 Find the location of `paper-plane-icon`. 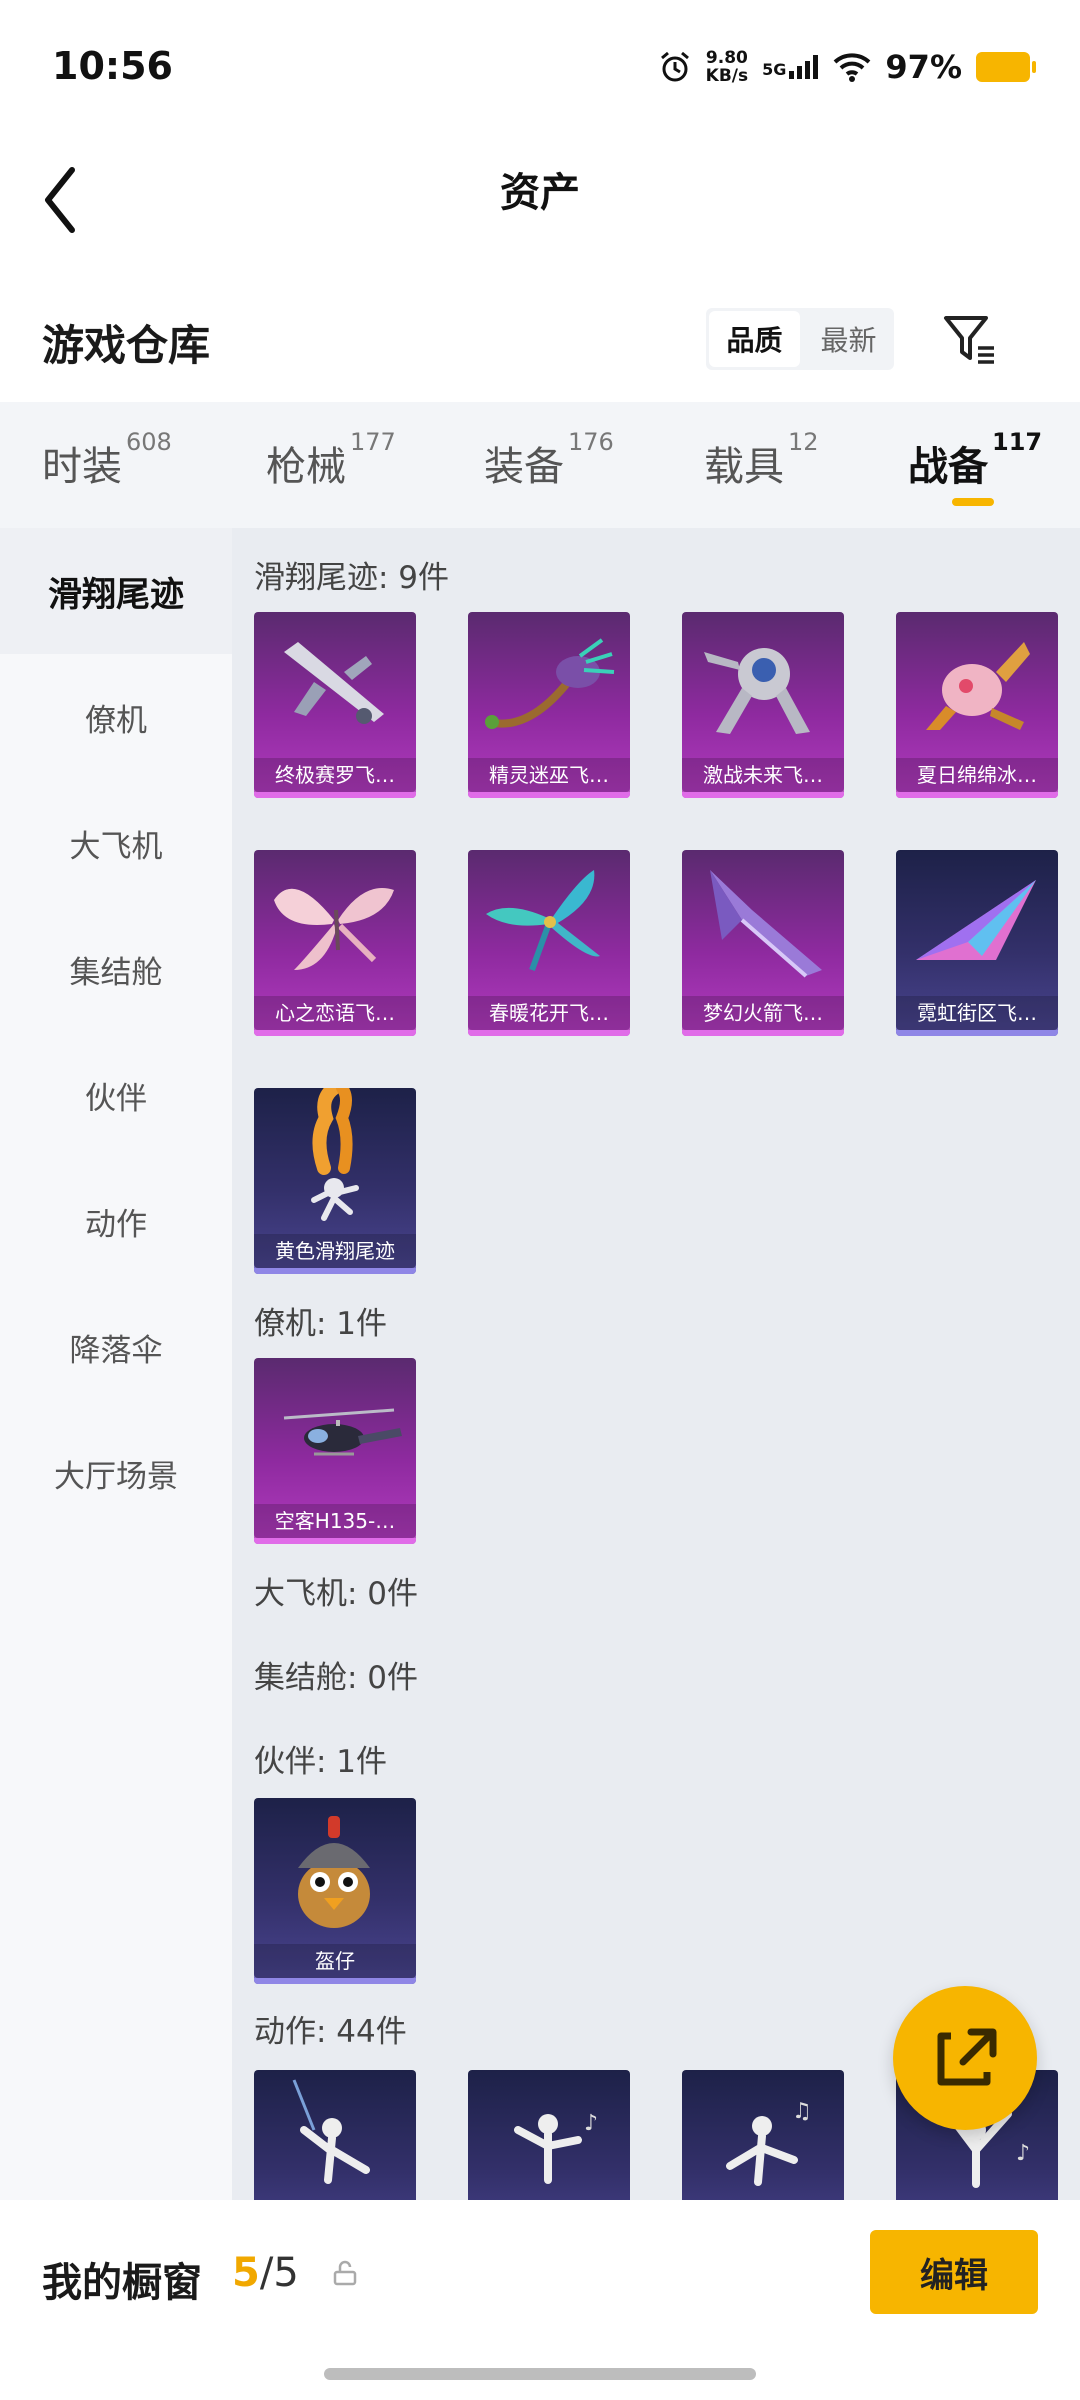

paper-plane-icon is located at coordinates (976, 920).